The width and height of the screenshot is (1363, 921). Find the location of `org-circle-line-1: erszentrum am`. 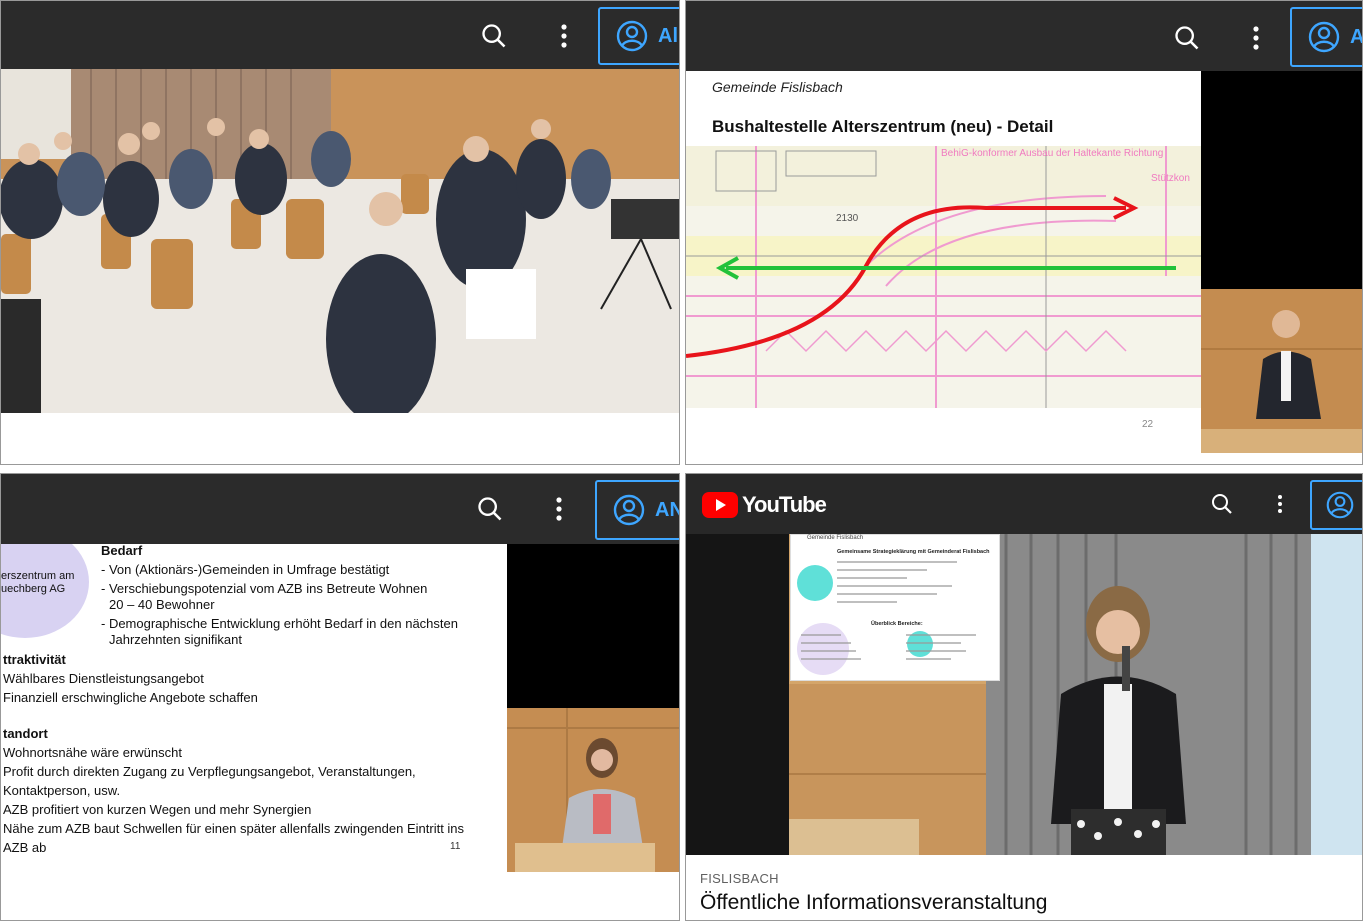

org-circle-line-1: erszentrum am is located at coordinates (38, 576).